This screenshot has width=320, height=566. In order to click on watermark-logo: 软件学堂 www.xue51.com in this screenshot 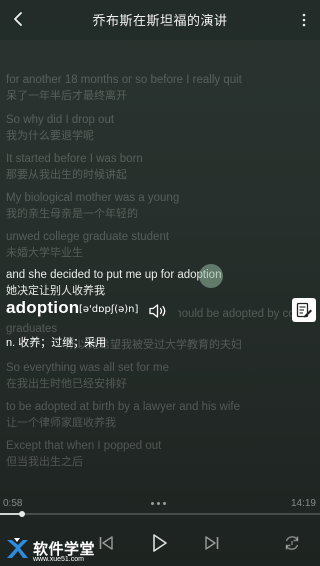, I will do `click(57, 551)`.